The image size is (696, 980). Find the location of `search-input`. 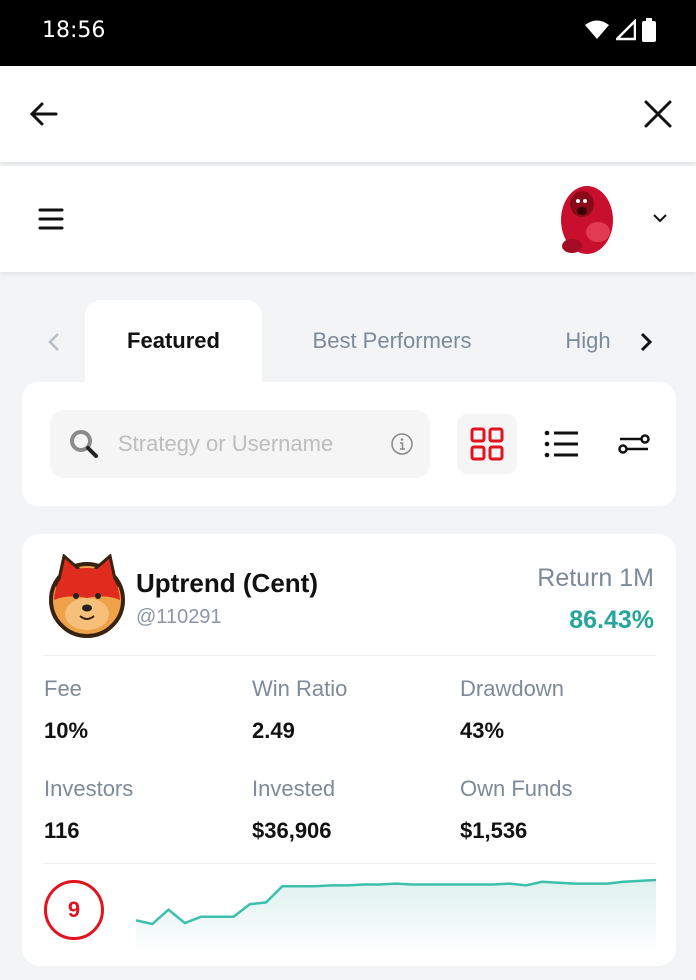

search-input is located at coordinates (248, 444).